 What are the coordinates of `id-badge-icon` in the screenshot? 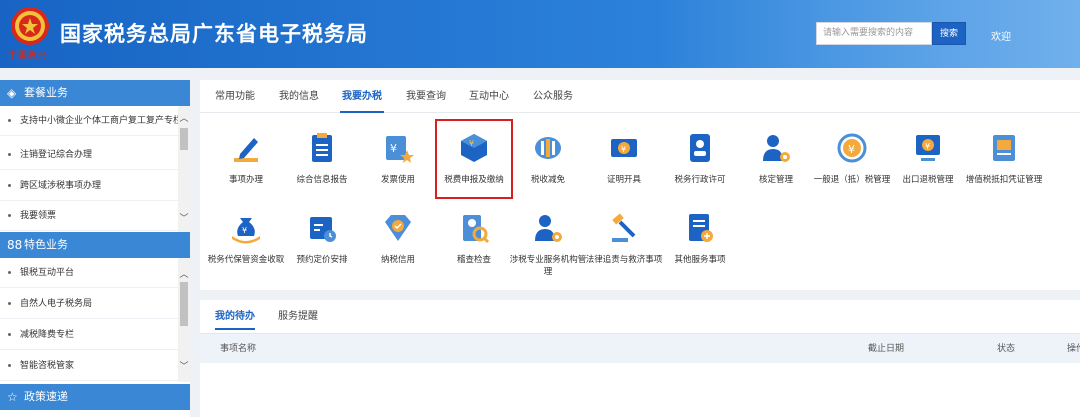 It's located at (700, 148).